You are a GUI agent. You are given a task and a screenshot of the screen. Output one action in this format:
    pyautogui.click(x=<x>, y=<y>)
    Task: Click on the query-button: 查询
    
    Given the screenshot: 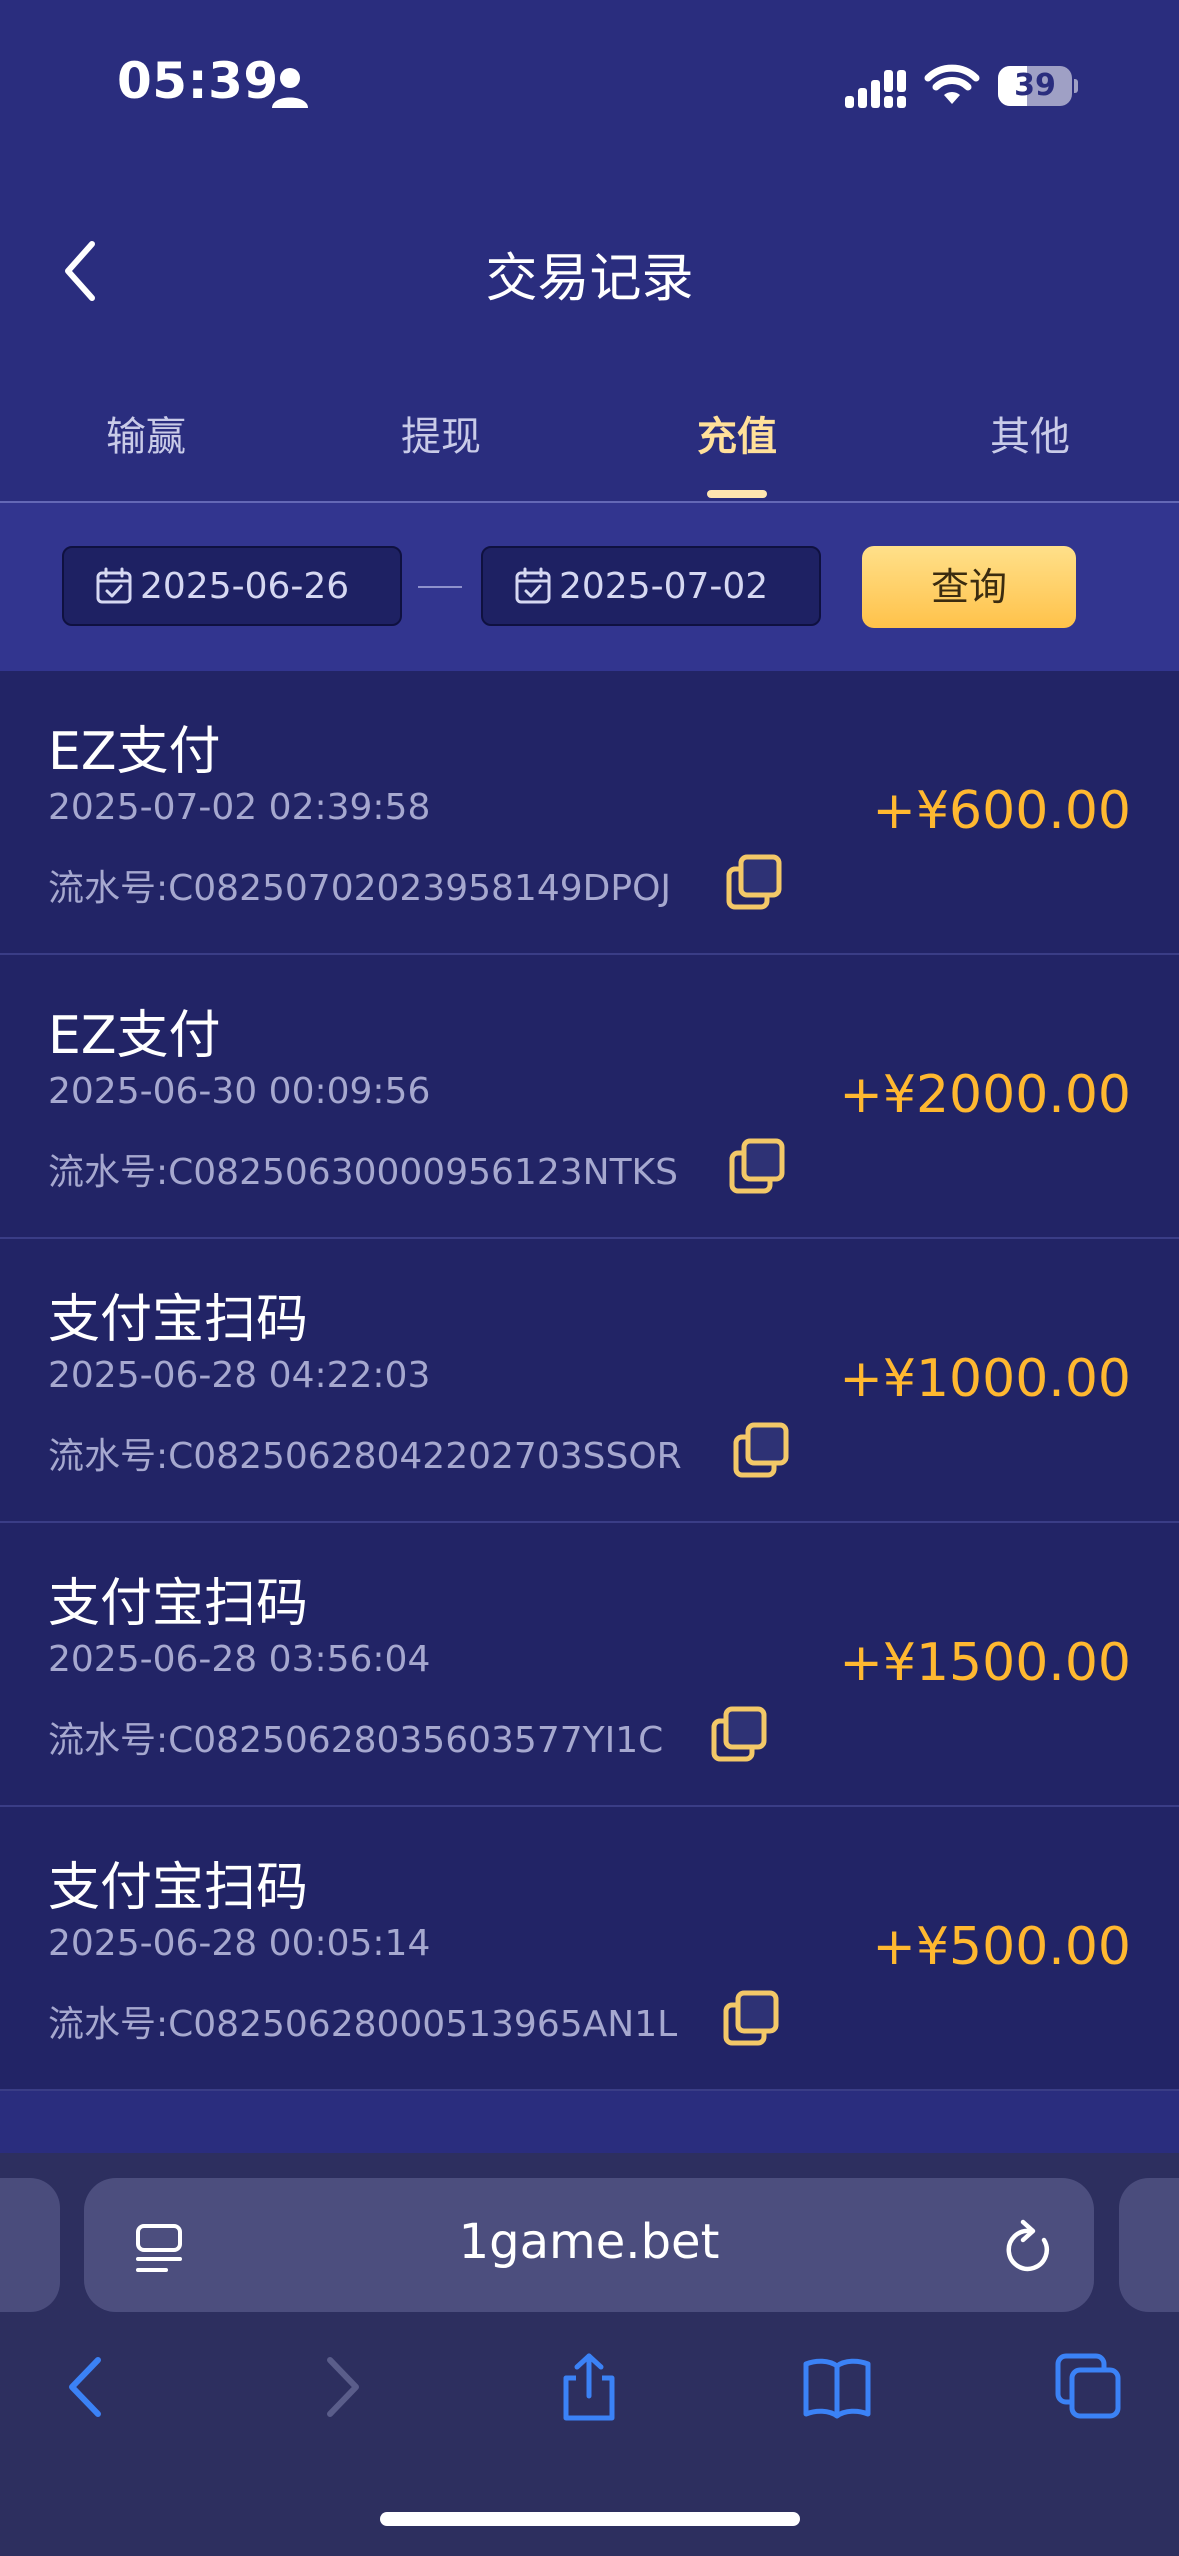 What is the action you would take?
    pyautogui.click(x=969, y=587)
    